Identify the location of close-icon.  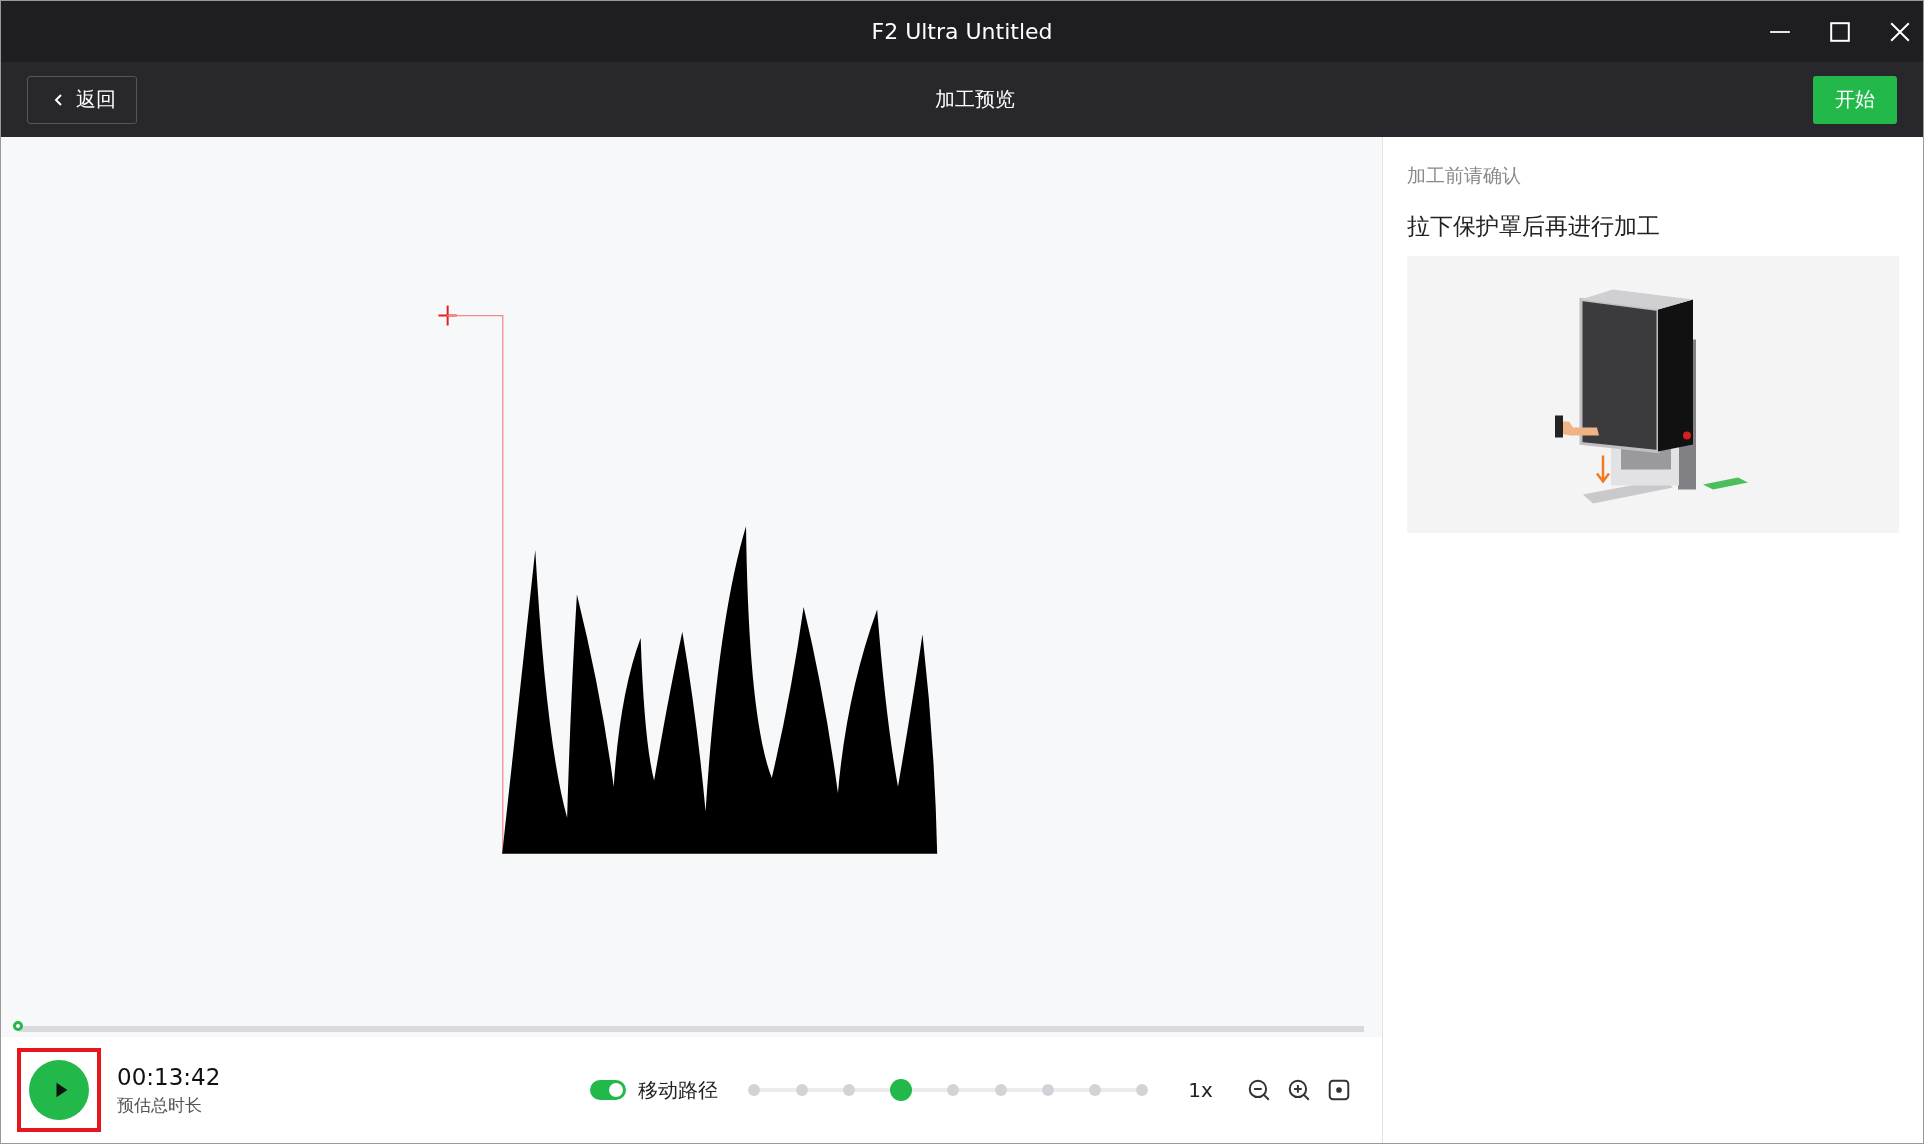
(1900, 31).